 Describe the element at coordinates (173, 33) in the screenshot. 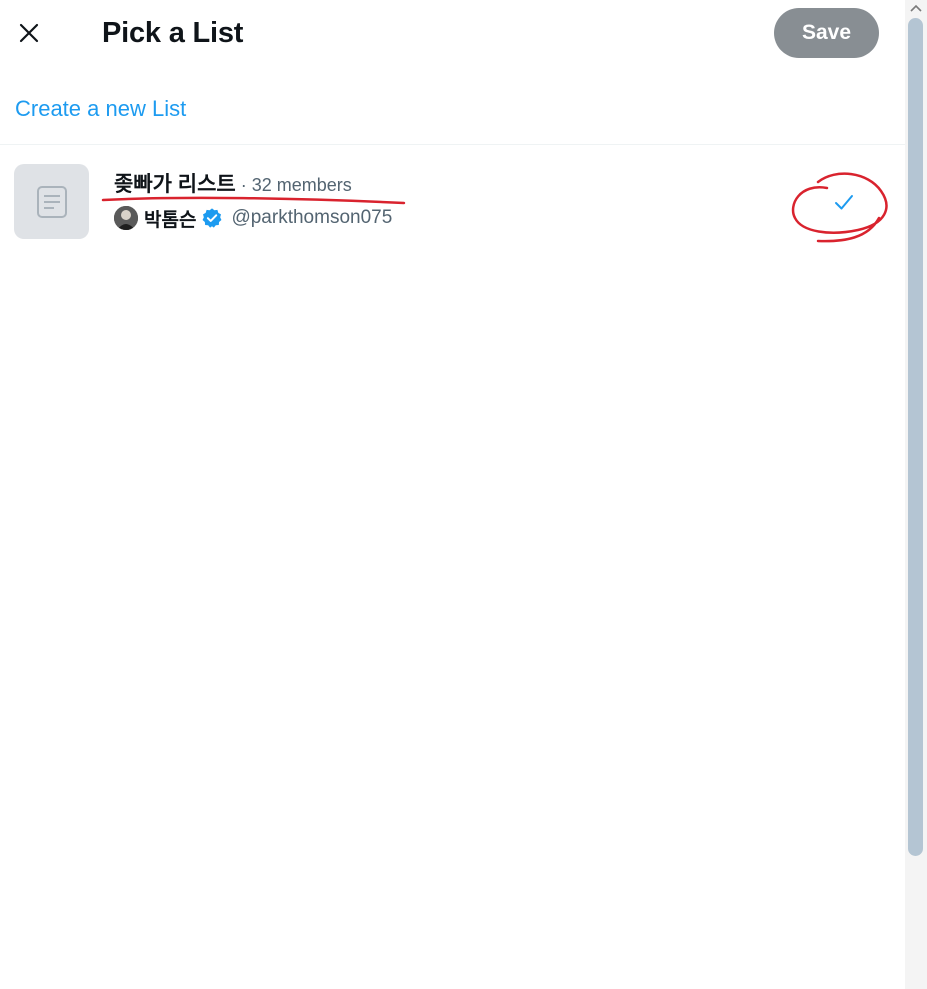

I see `dialog-title: Pick a List` at that location.